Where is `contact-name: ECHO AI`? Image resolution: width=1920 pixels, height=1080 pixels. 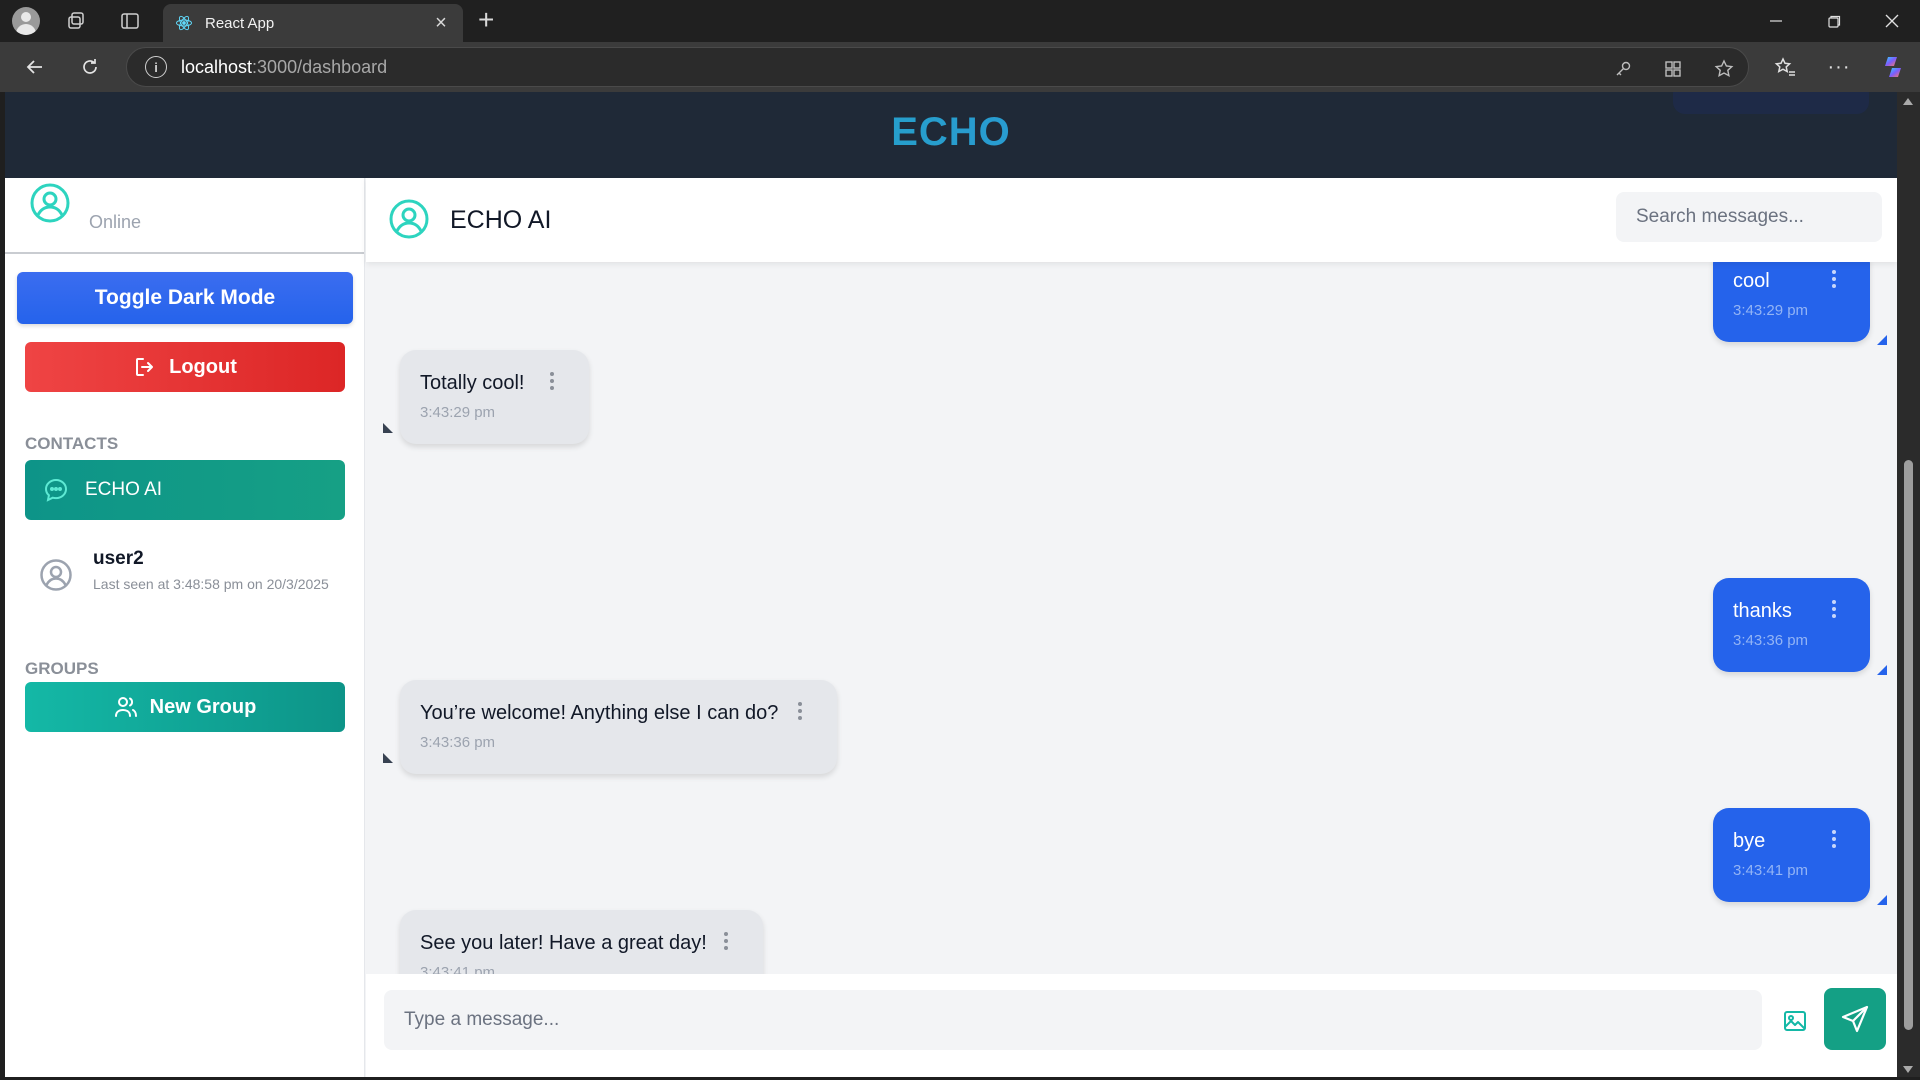 contact-name: ECHO AI is located at coordinates (124, 489).